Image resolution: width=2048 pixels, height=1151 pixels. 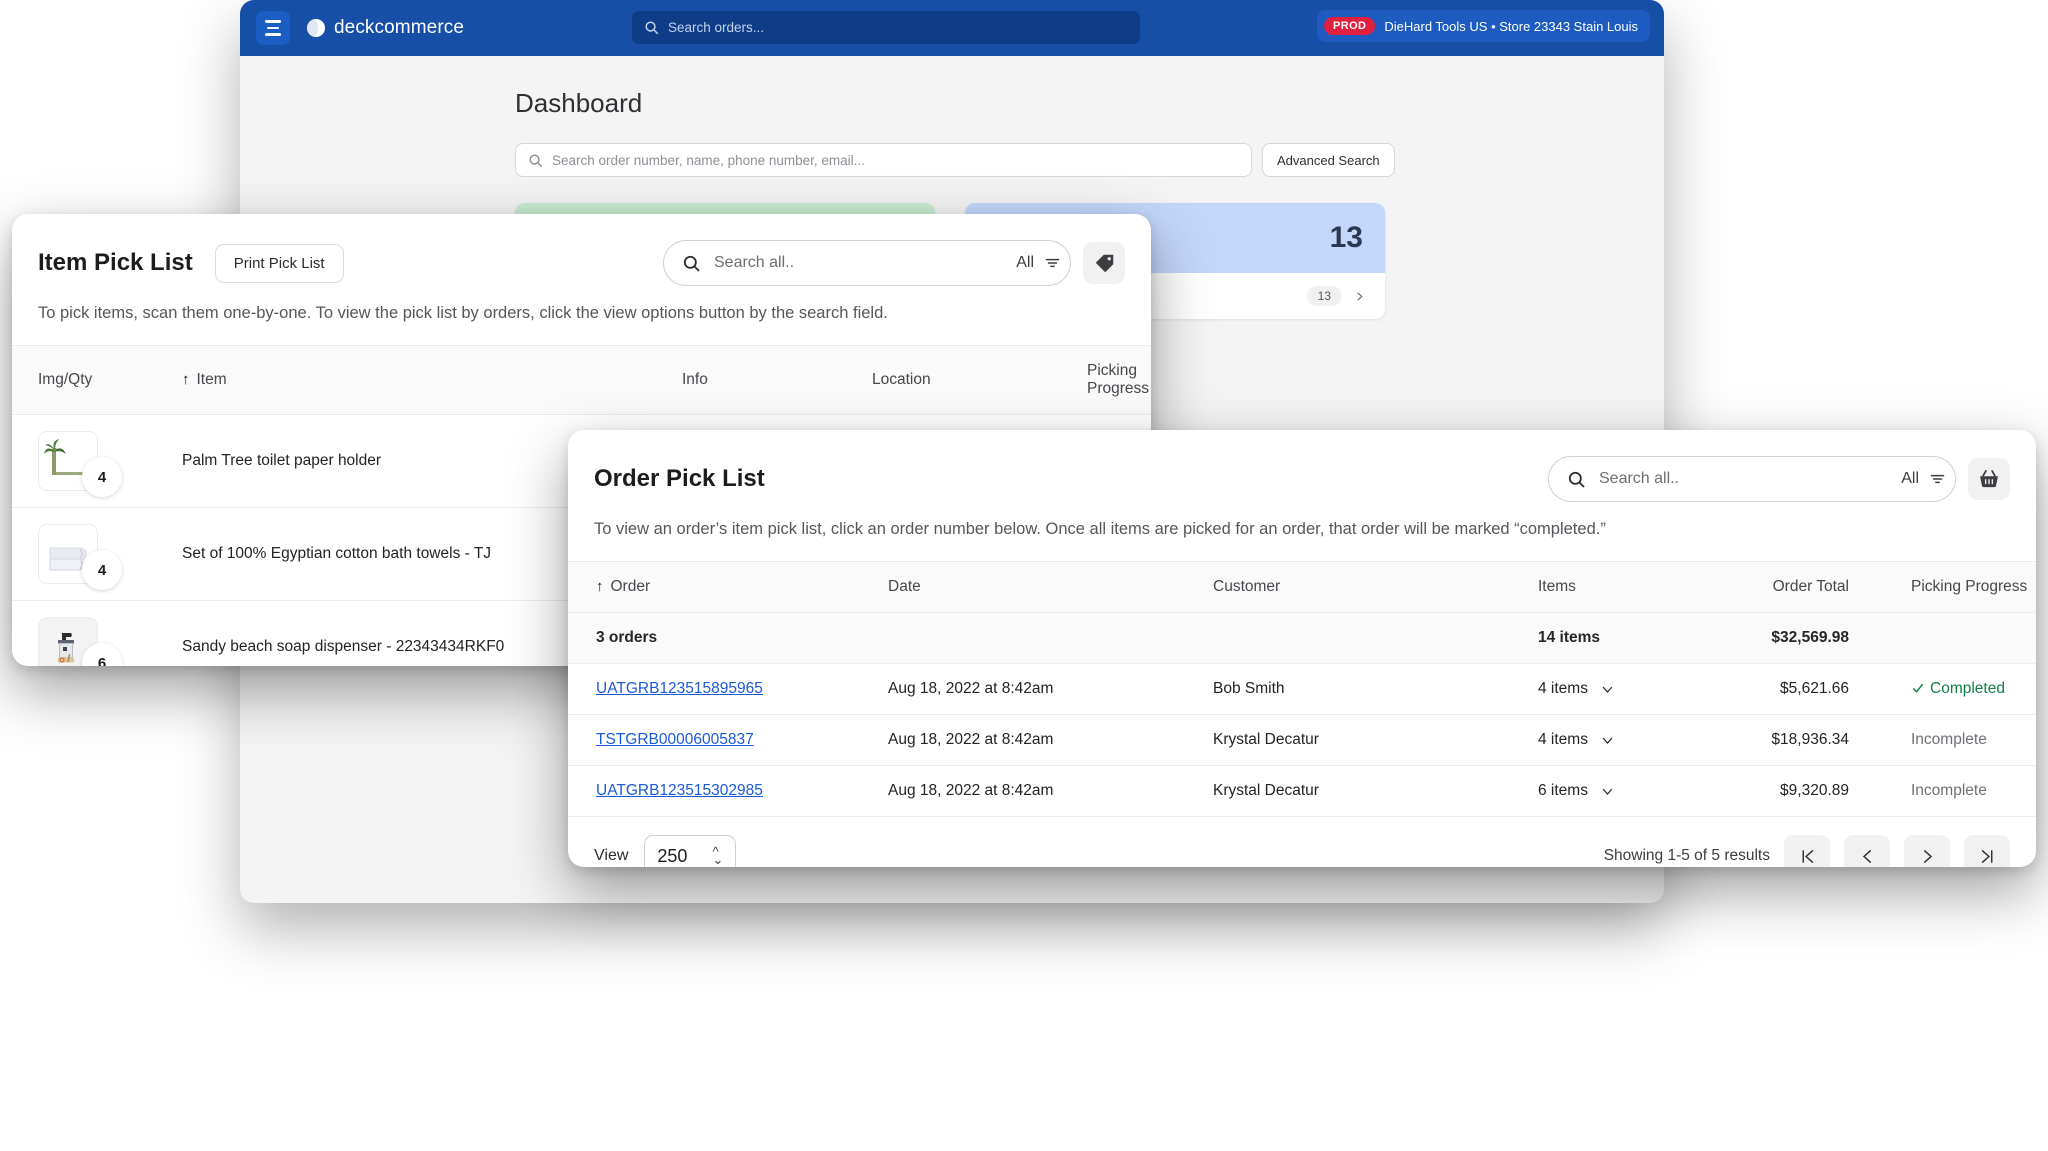 I want to click on next-page-button, so click(x=1927, y=851).